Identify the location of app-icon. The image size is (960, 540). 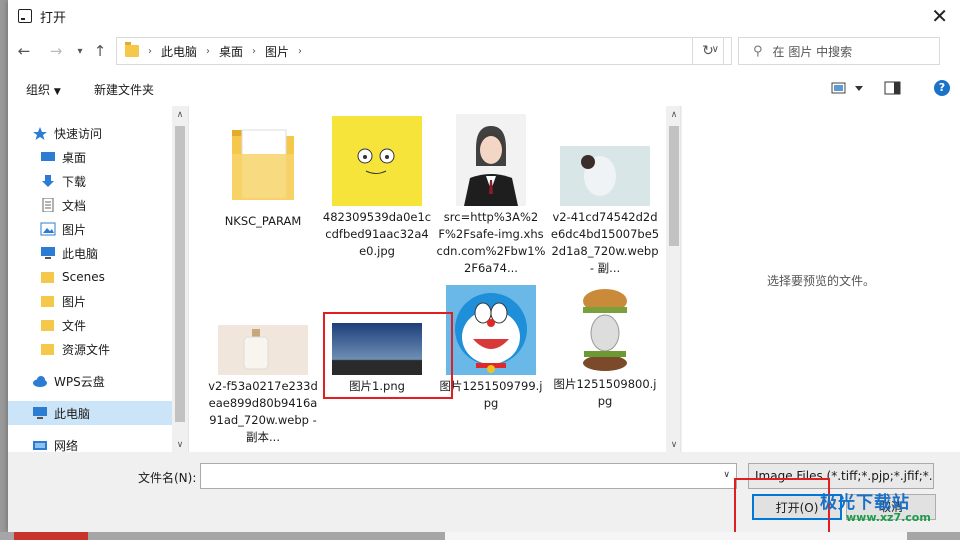
(25, 16).